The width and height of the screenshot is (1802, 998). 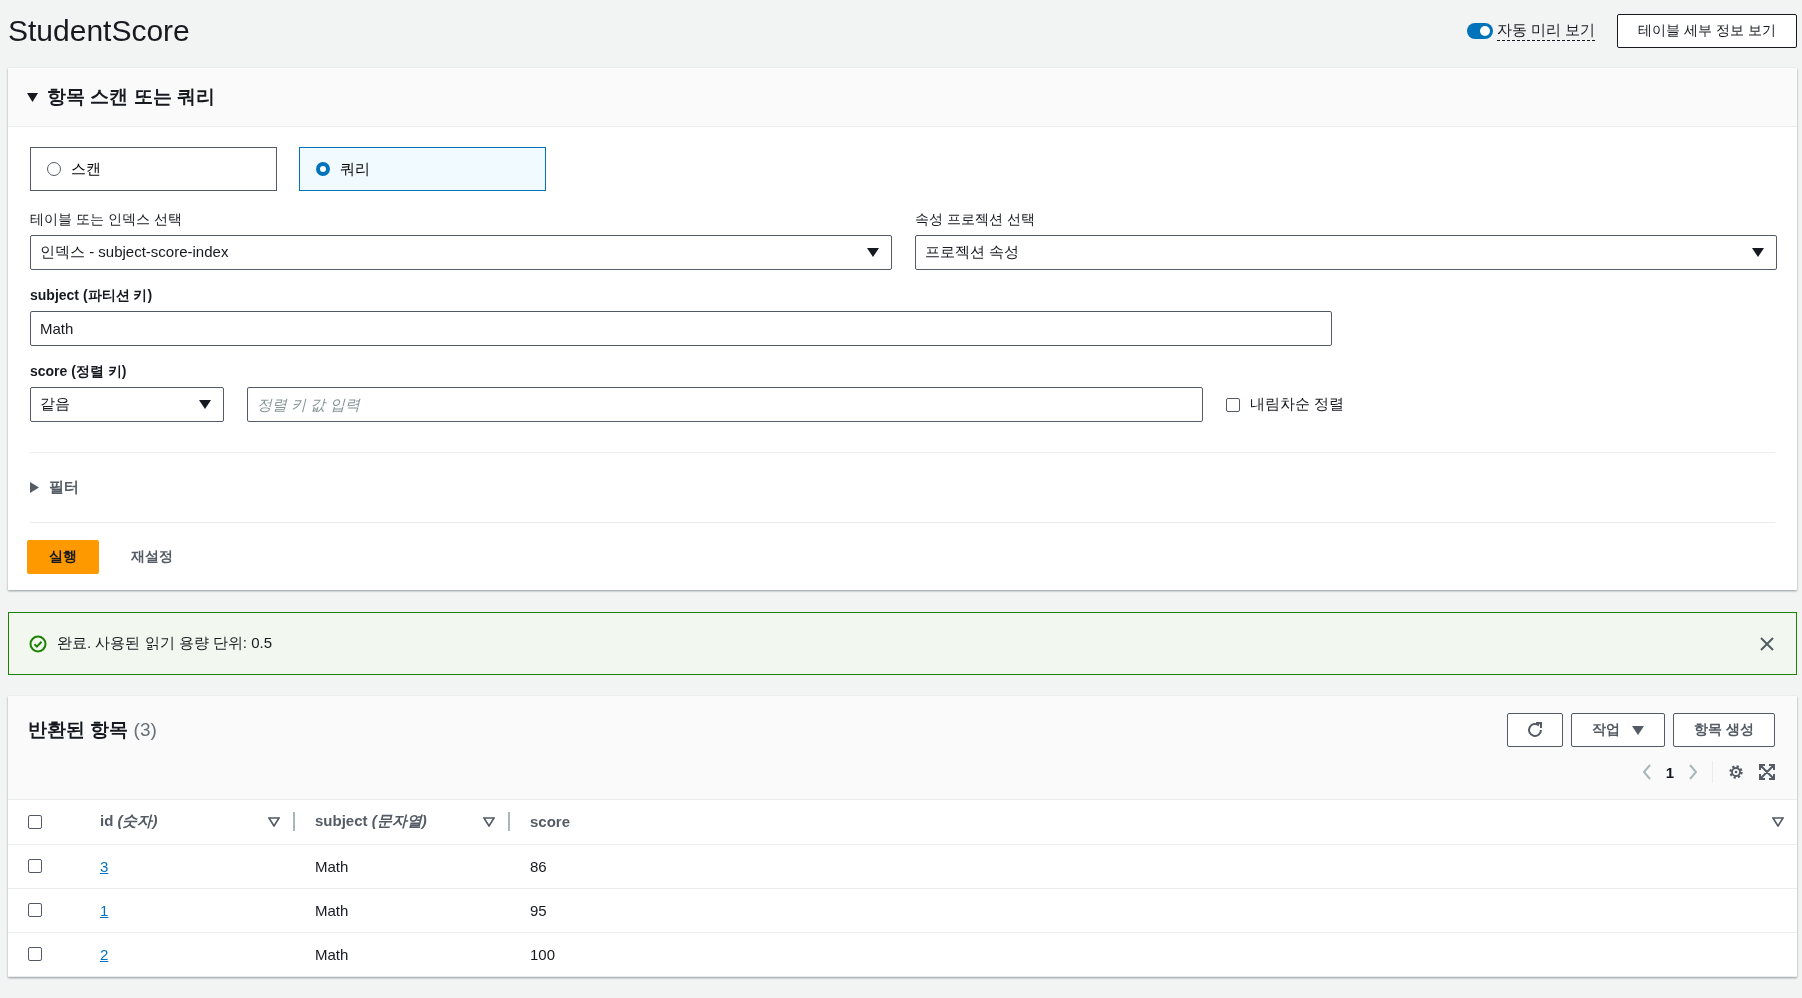 I want to click on actions-button: 작업, so click(x=1618, y=730).